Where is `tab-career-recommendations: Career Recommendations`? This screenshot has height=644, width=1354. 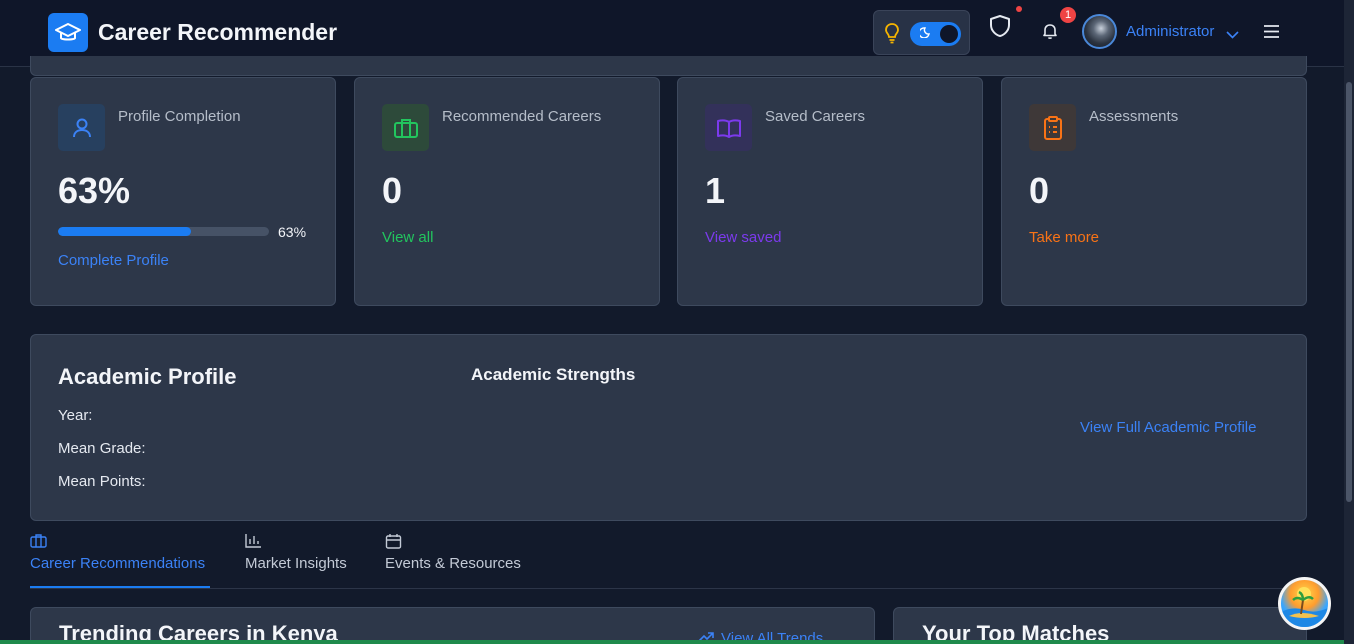 tab-career-recommendations: Career Recommendations is located at coordinates (120, 560).